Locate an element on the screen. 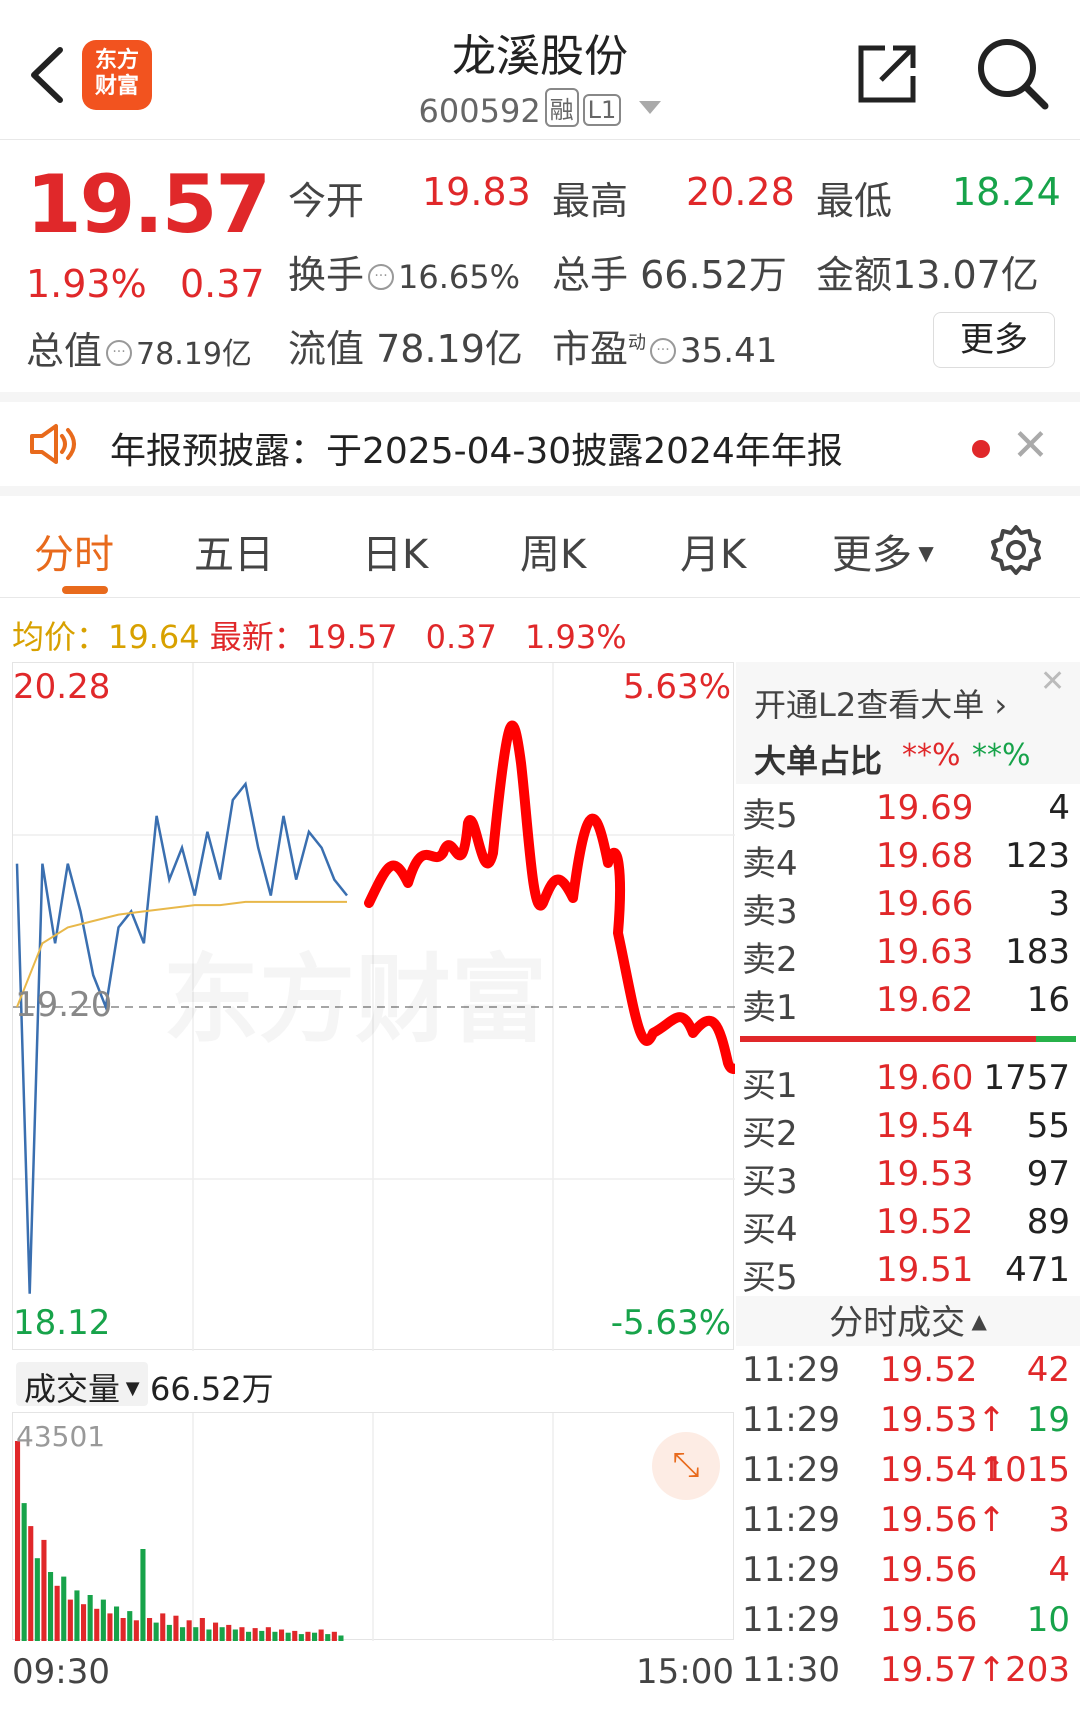 The height and width of the screenshot is (1710, 1080). bid-row: 买2 19.54 55 is located at coordinates (908, 1130).